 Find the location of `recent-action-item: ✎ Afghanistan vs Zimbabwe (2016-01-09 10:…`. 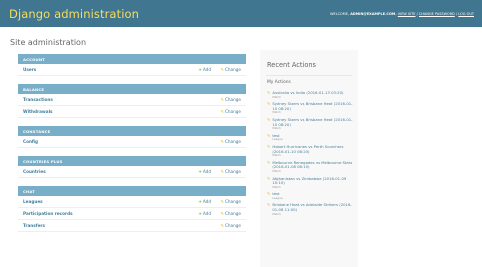

recent-action-item: ✎ Afghanistan vs Zimbabwe (2016-01-09 10:… is located at coordinates (310, 182).